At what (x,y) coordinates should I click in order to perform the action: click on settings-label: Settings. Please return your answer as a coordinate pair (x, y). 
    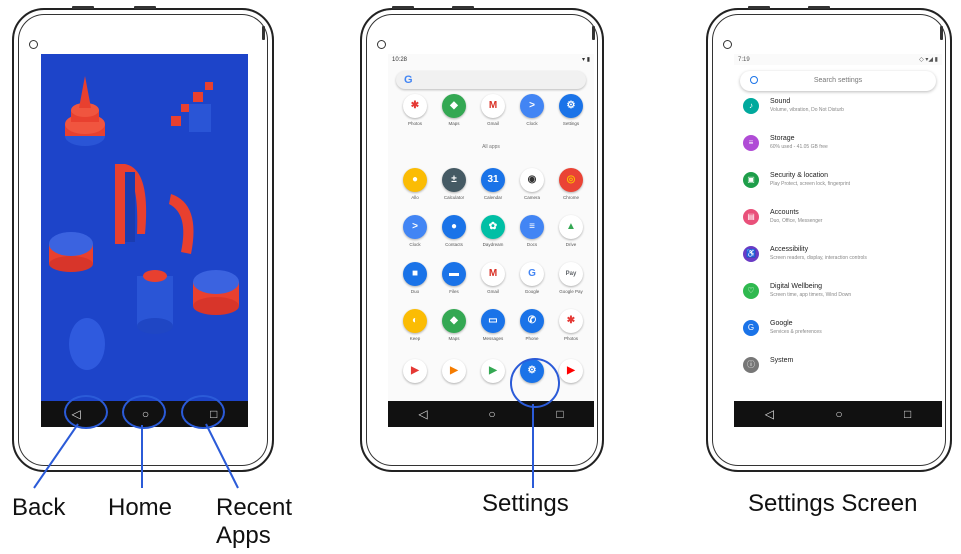
    Looking at the image, I should click on (525, 503).